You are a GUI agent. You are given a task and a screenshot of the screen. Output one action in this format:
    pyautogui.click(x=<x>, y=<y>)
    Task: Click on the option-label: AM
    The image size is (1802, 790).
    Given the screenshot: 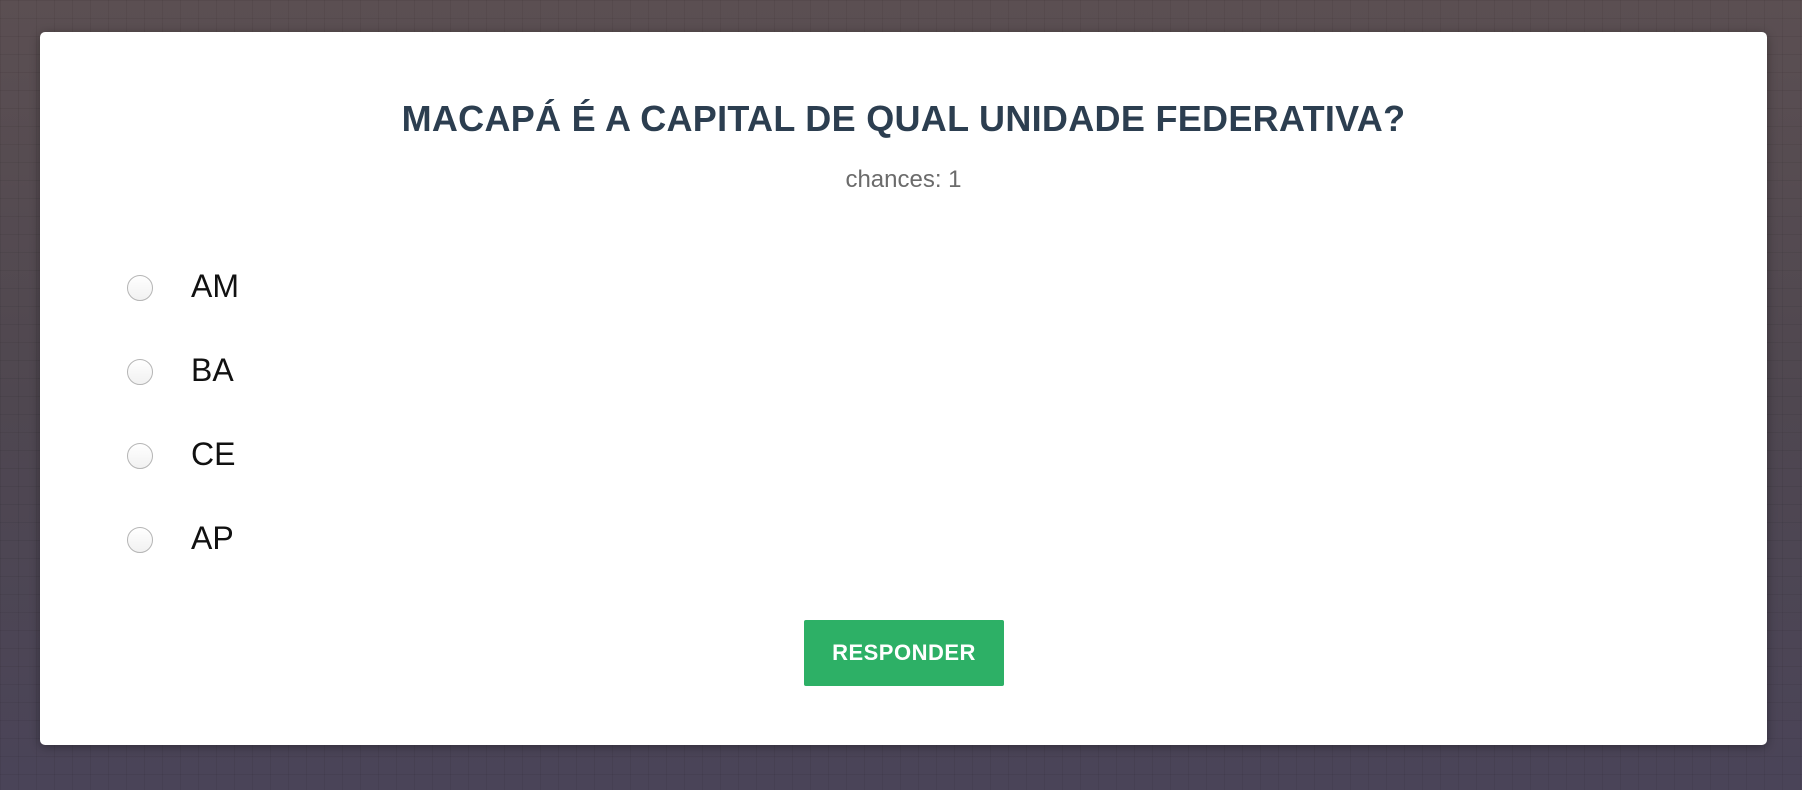 What is the action you would take?
    pyautogui.click(x=215, y=285)
    